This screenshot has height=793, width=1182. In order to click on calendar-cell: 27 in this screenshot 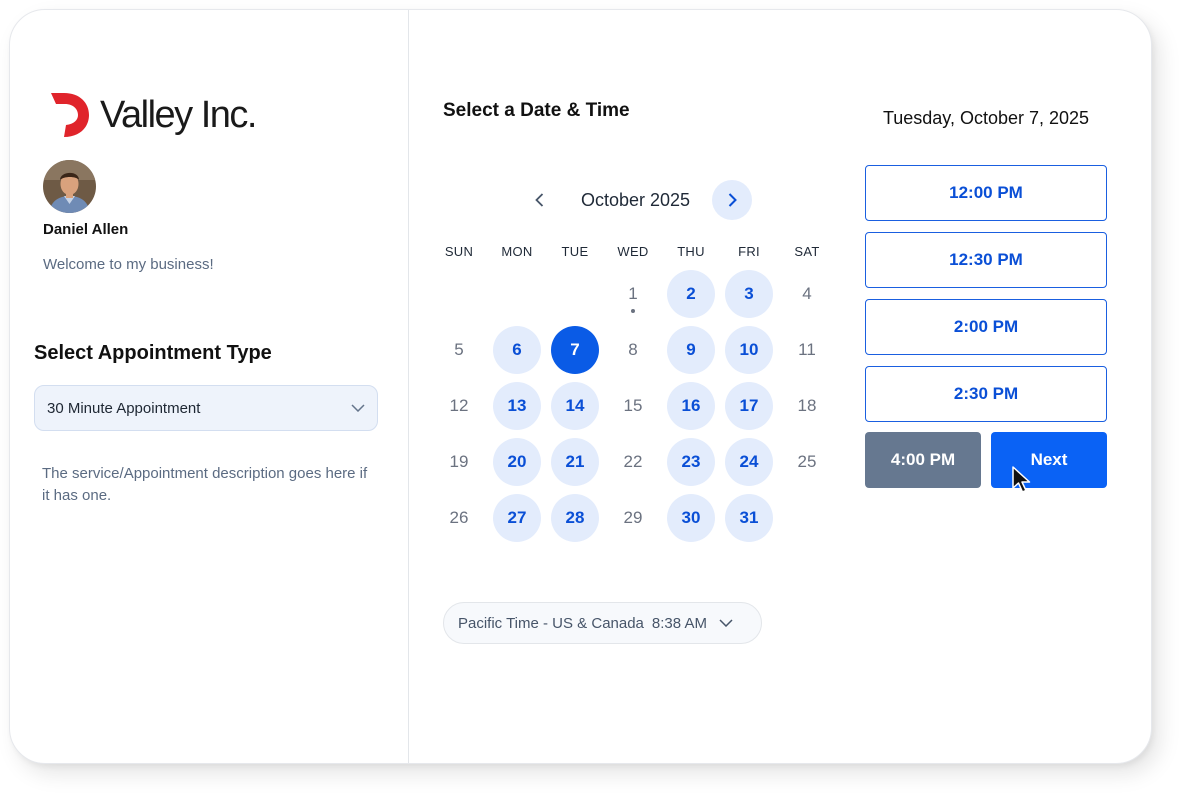, I will do `click(517, 518)`.